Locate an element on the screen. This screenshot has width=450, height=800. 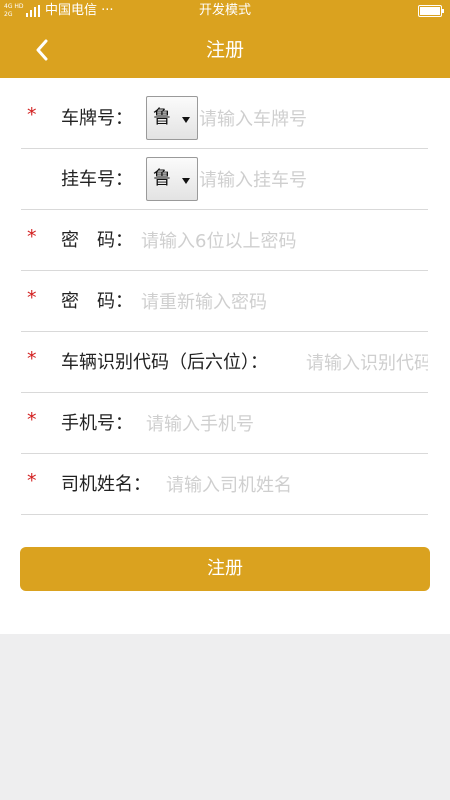
confirm-password-input is located at coordinates (282, 302).